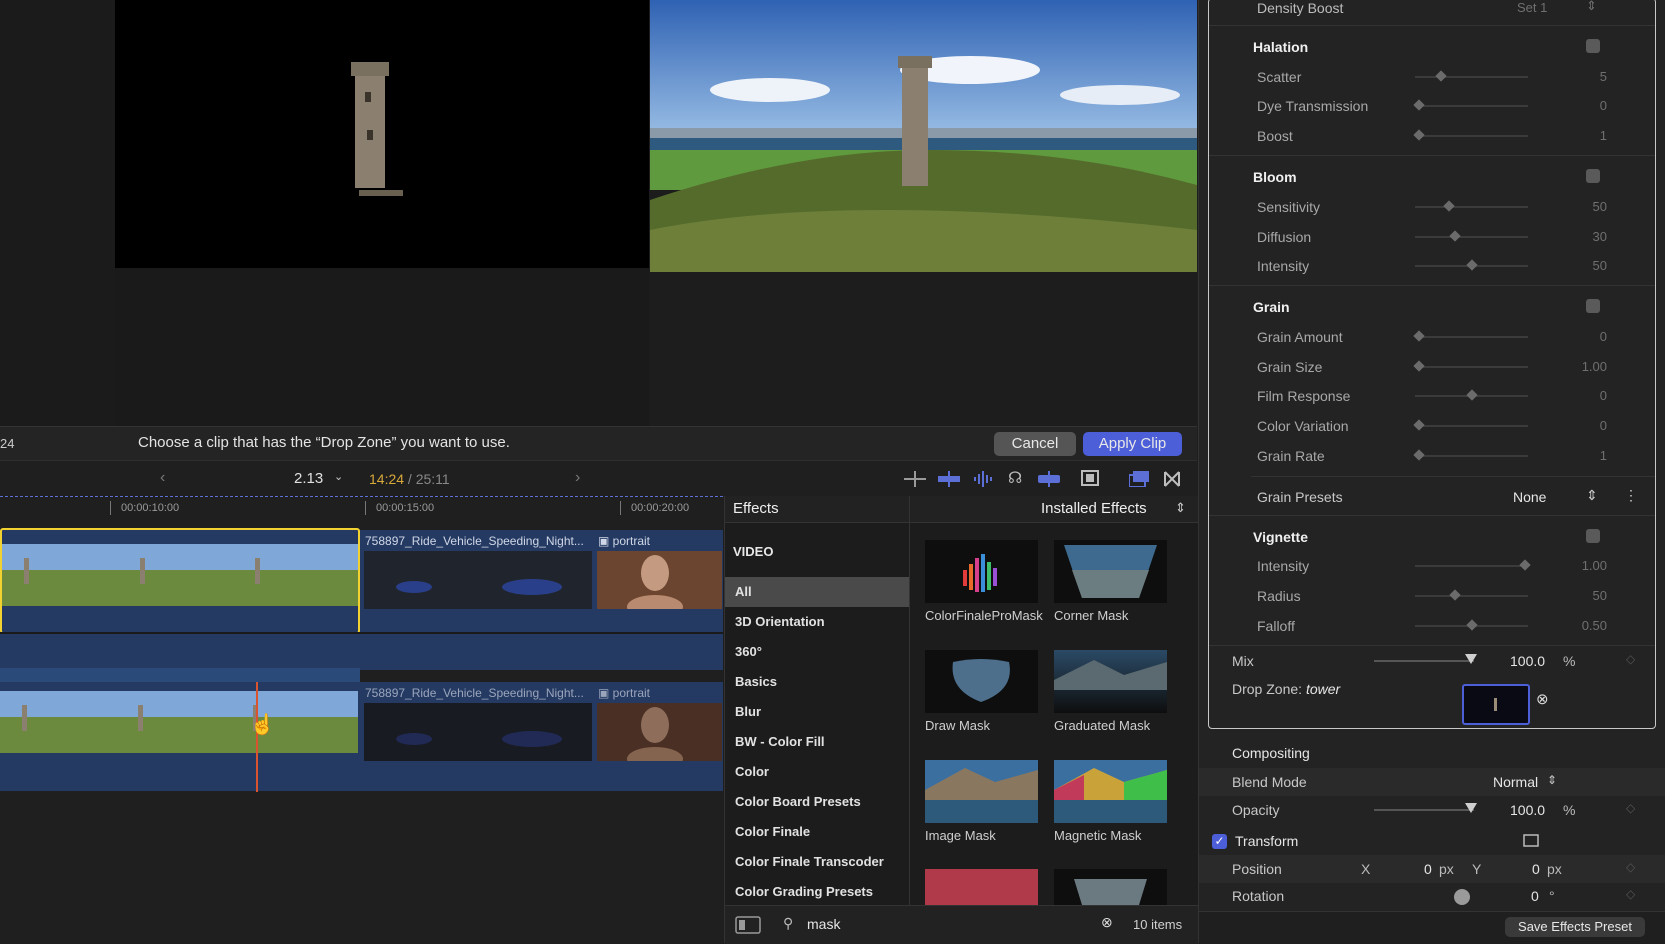 The width and height of the screenshot is (1665, 944). What do you see at coordinates (1527, 810) in the screenshot?
I see `opacity-value: 100.0` at bounding box center [1527, 810].